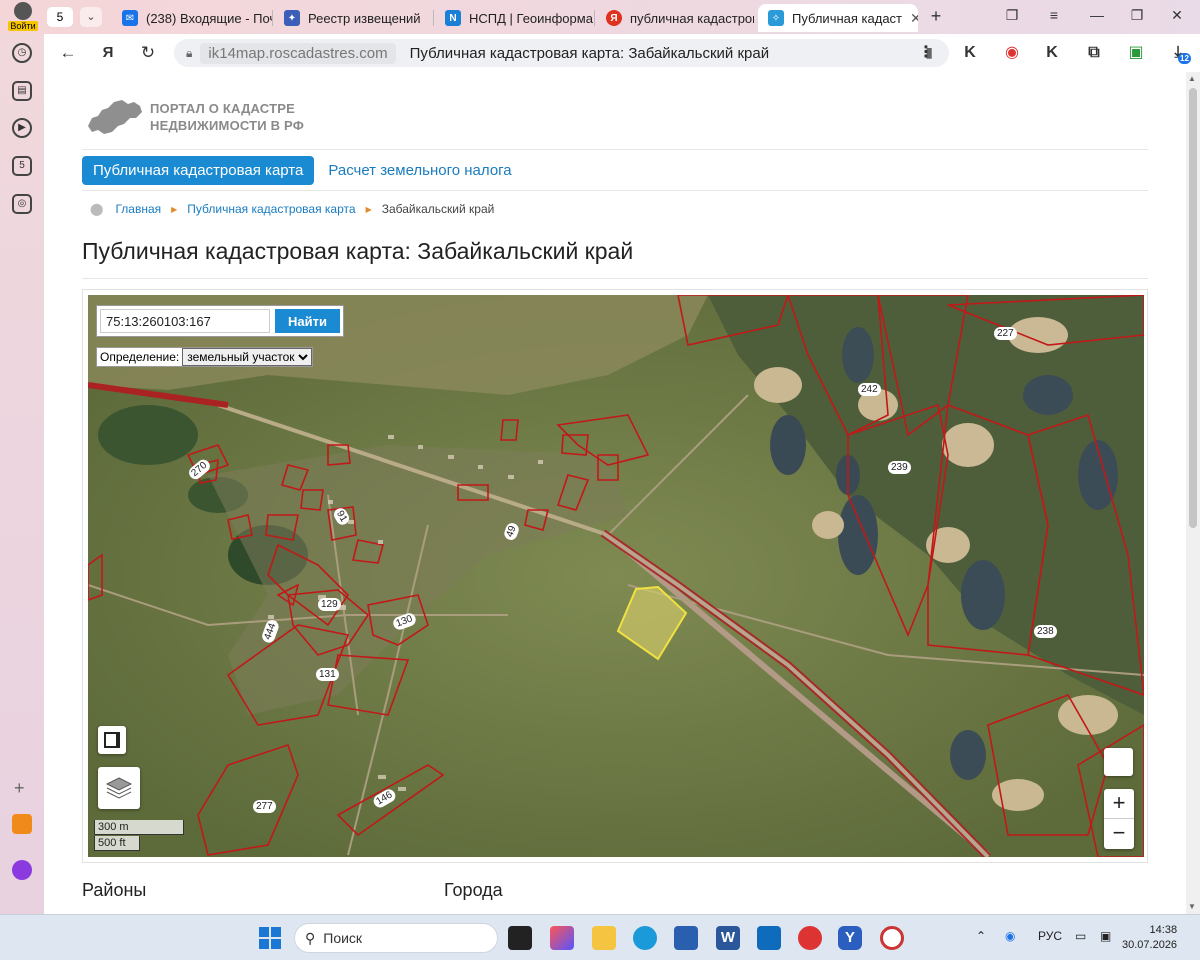 The width and height of the screenshot is (1200, 960). Describe the element at coordinates (247, 357) in the screenshot. I see `definition-select: земельный участок` at that location.